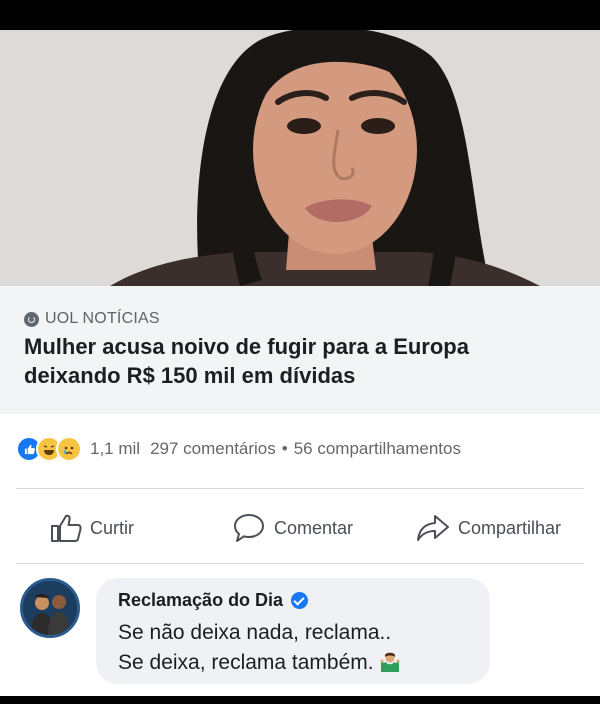 The width and height of the screenshot is (600, 704). Describe the element at coordinates (390, 662) in the screenshot. I see `shrug-emoji-icon` at that location.